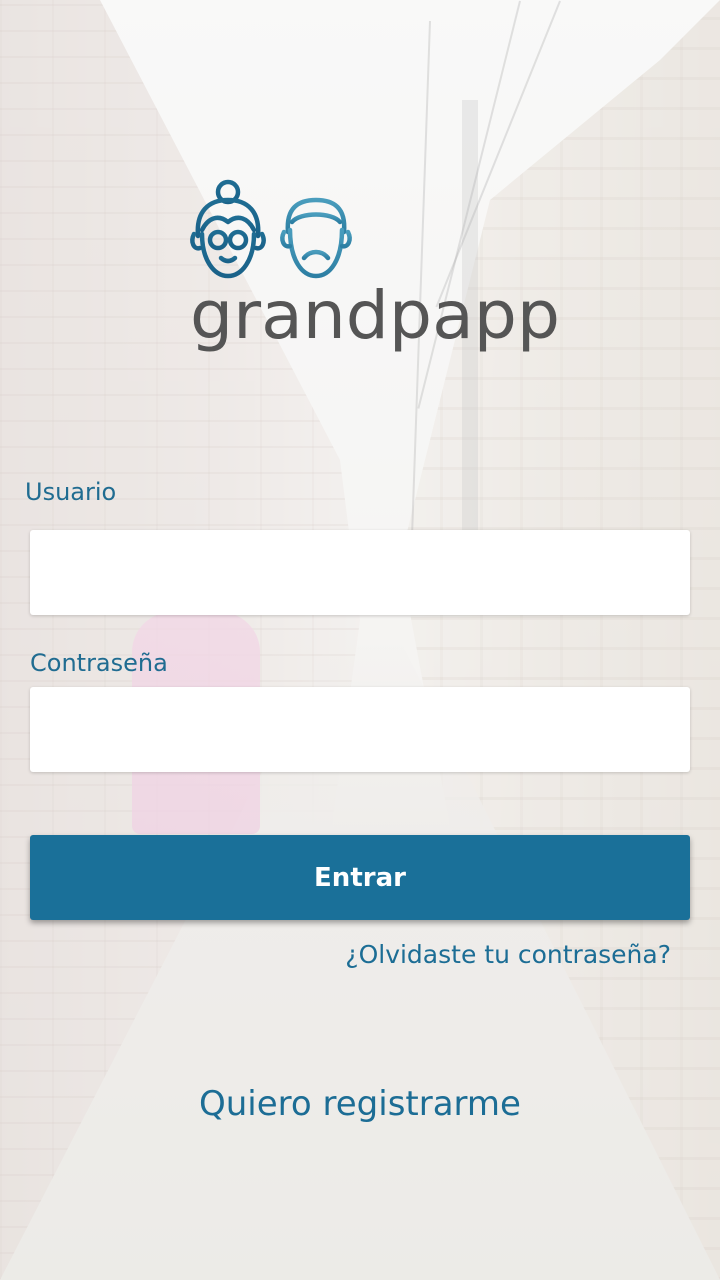 This screenshot has width=720, height=1280. I want to click on logo-icons, so click(271, 229).